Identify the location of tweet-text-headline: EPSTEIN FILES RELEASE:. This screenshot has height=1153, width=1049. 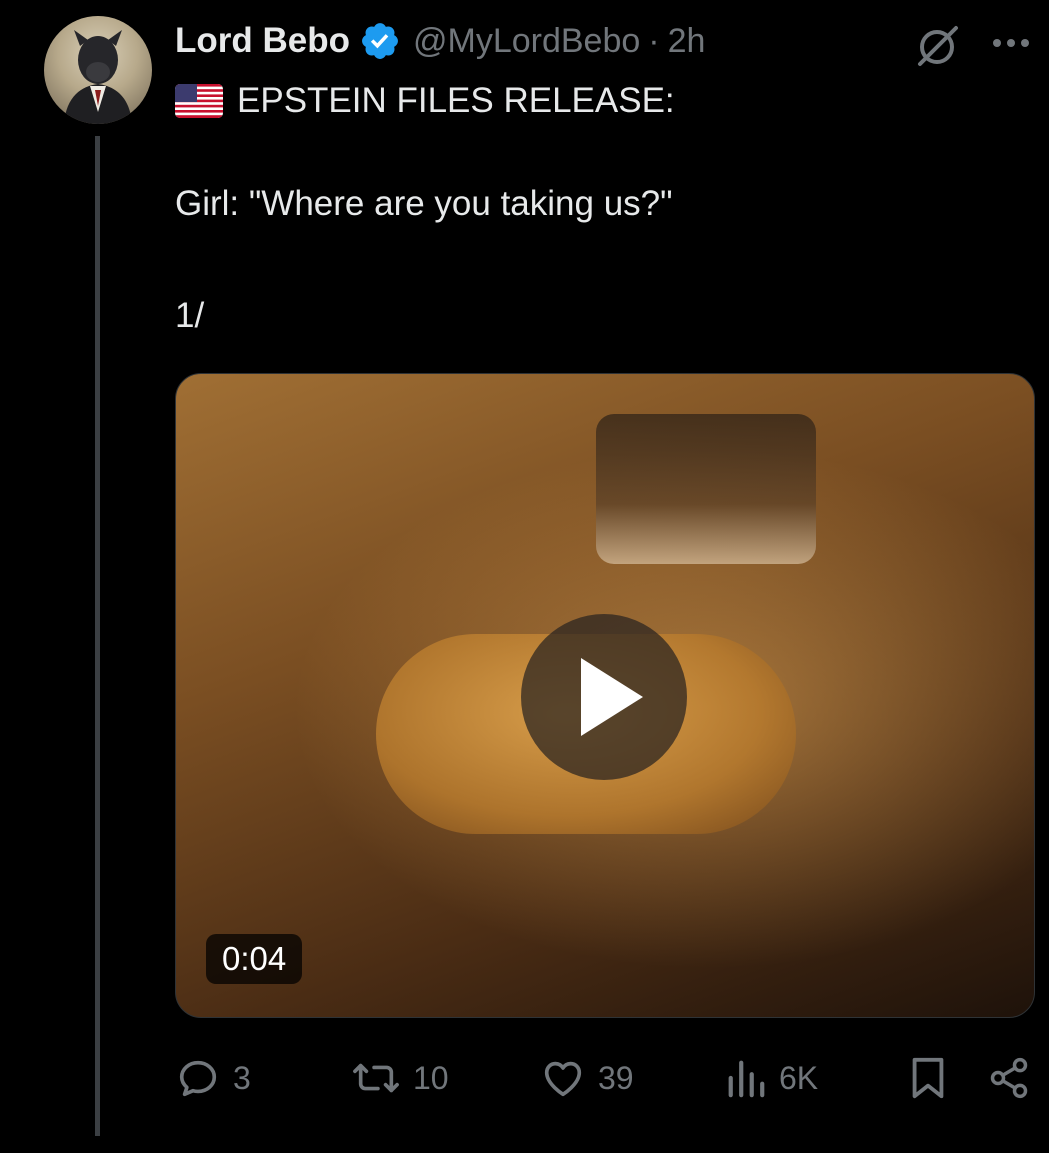
(456, 100).